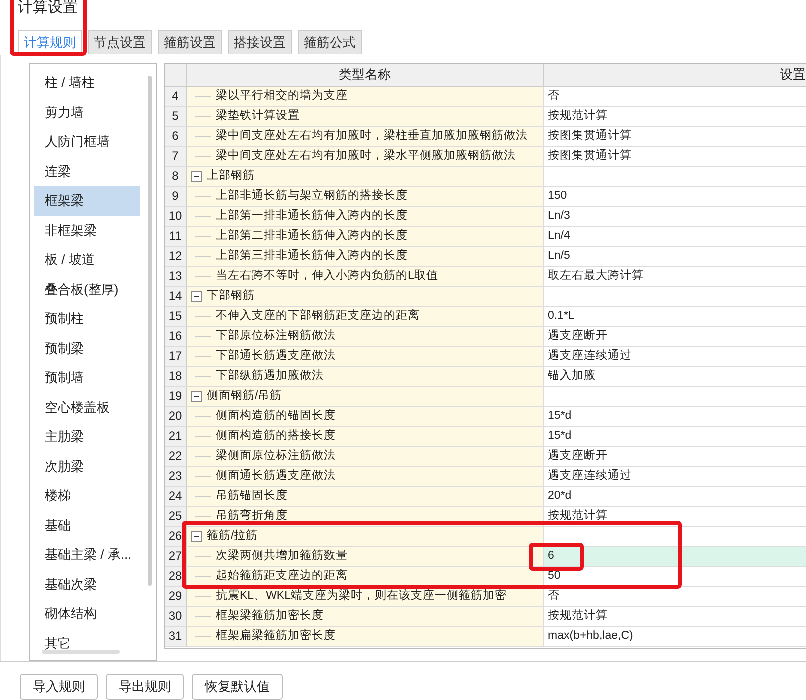 The width and height of the screenshot is (806, 700). What do you see at coordinates (675, 636) in the screenshot?
I see `setting-value: max(b+hb,lae,C)` at bounding box center [675, 636].